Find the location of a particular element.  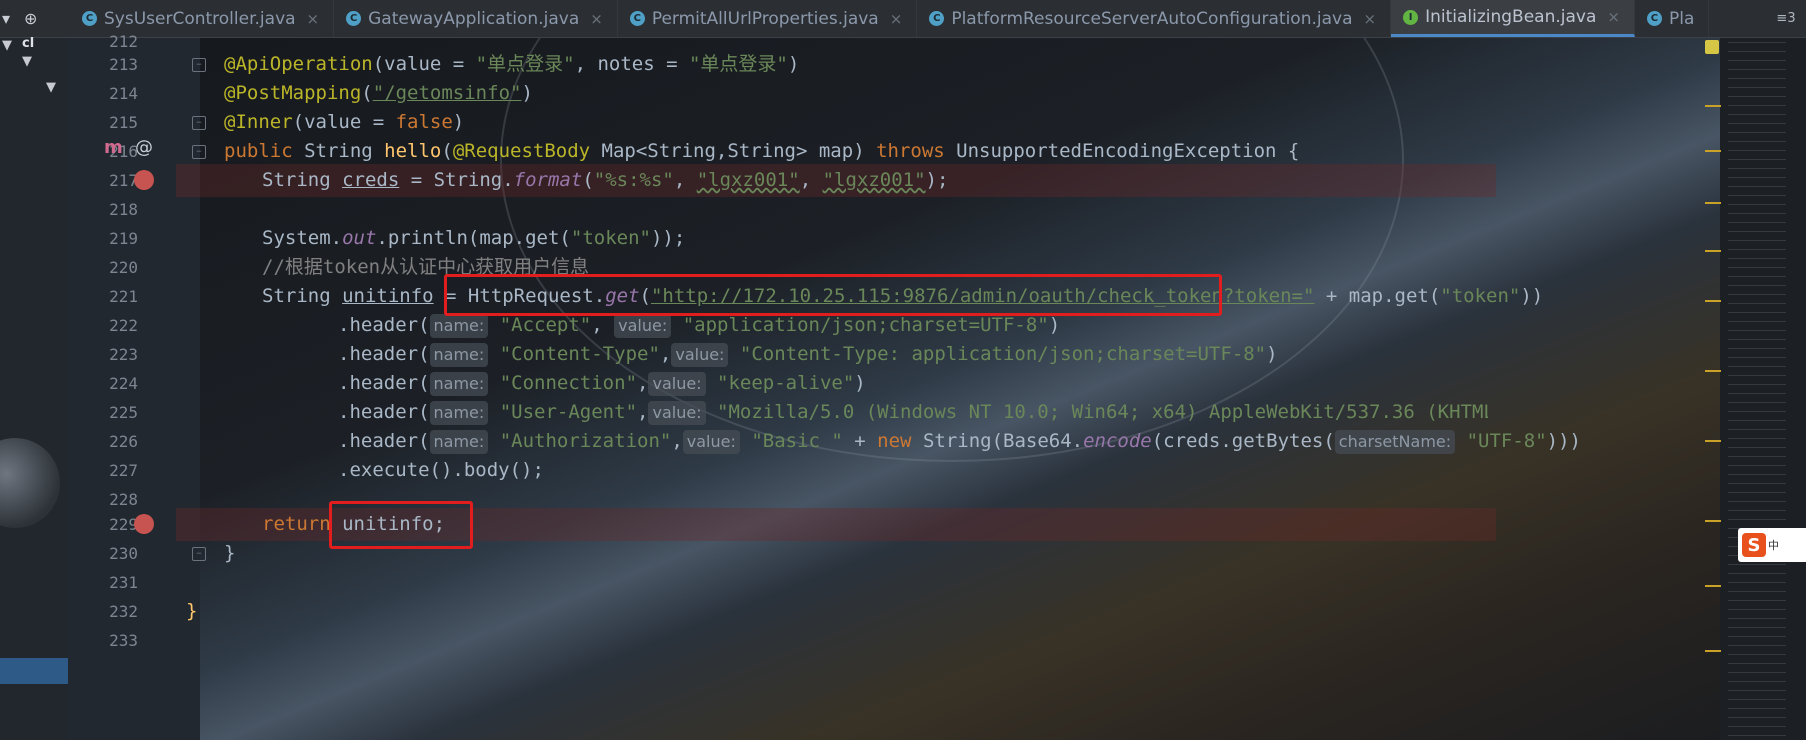

background-planet-image is located at coordinates (30, 483).